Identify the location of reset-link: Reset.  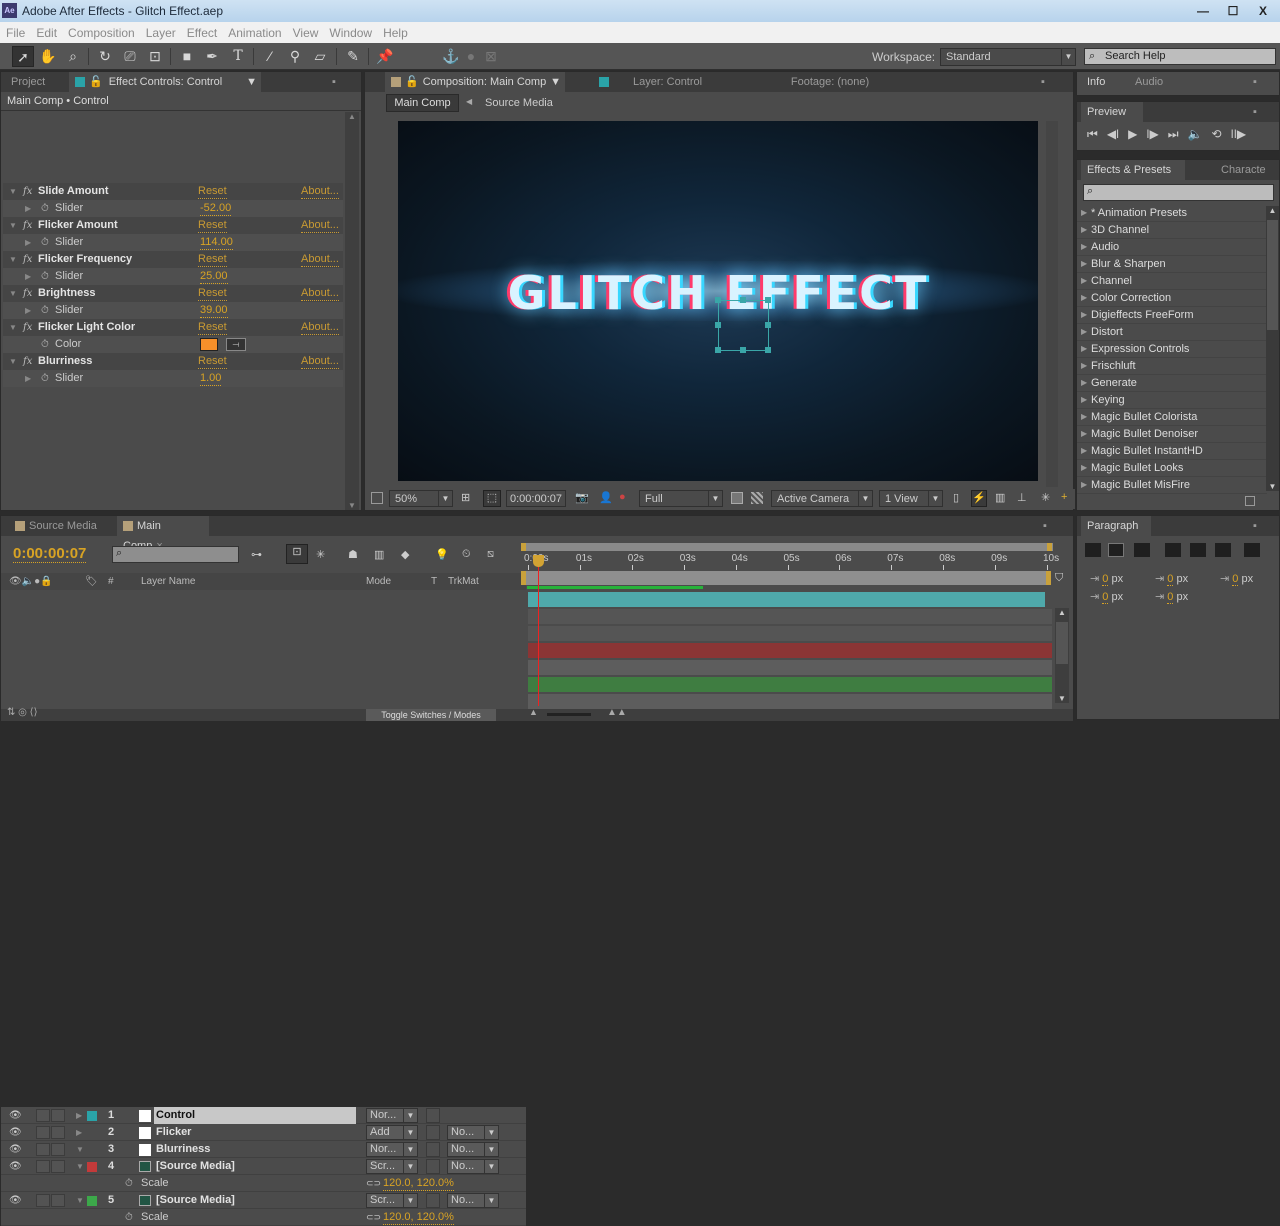
(212, 226).